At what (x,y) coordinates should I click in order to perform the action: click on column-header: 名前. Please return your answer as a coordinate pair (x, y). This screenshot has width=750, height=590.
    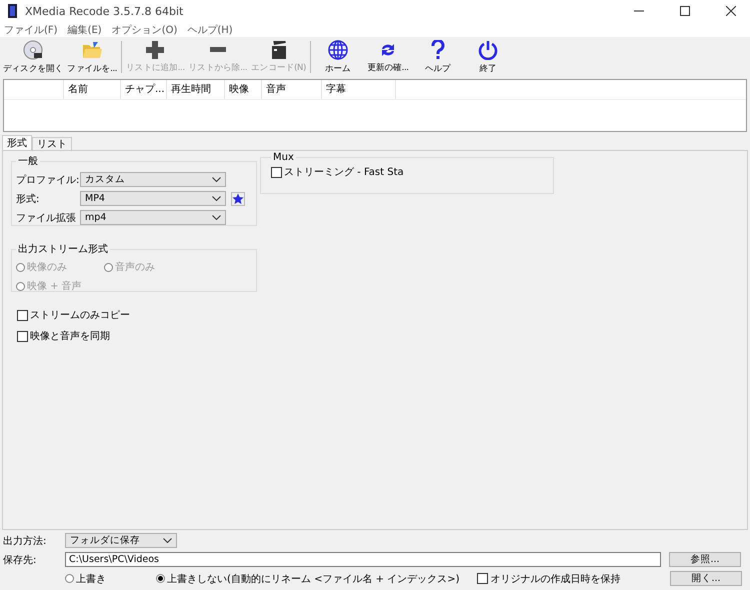
    Looking at the image, I should click on (92, 89).